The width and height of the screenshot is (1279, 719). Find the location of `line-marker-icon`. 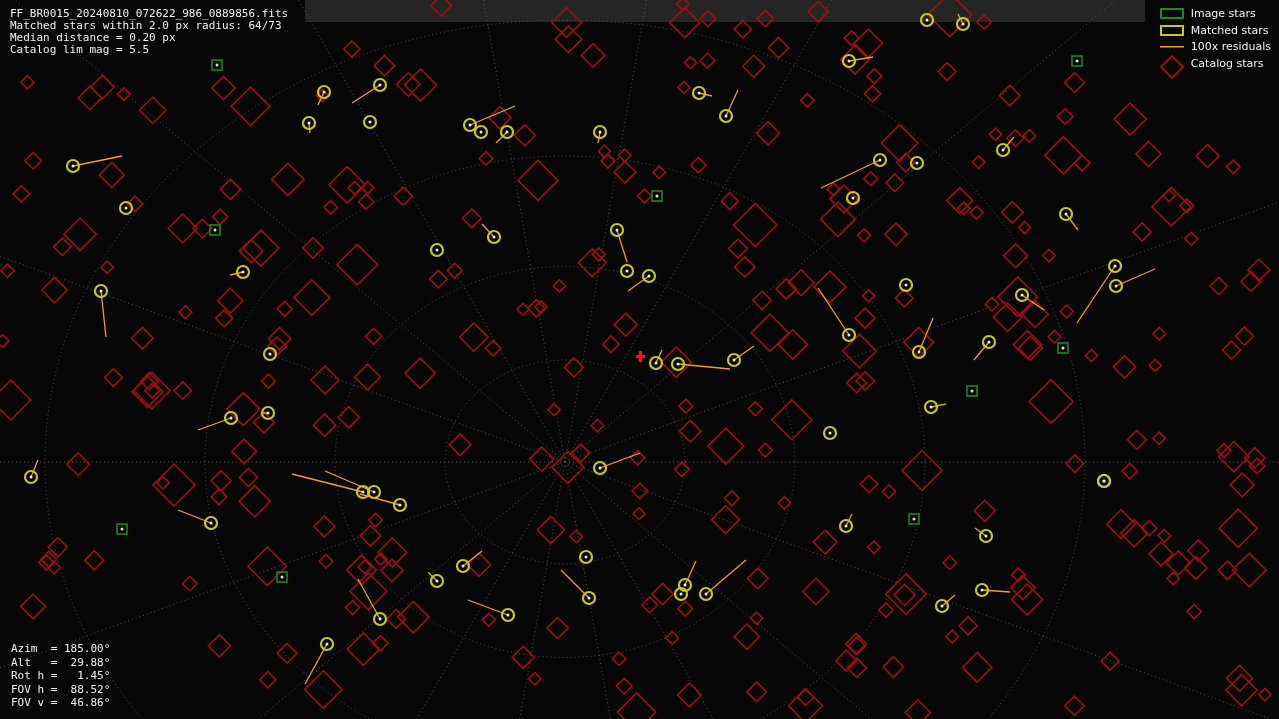

line-marker-icon is located at coordinates (1171, 46).